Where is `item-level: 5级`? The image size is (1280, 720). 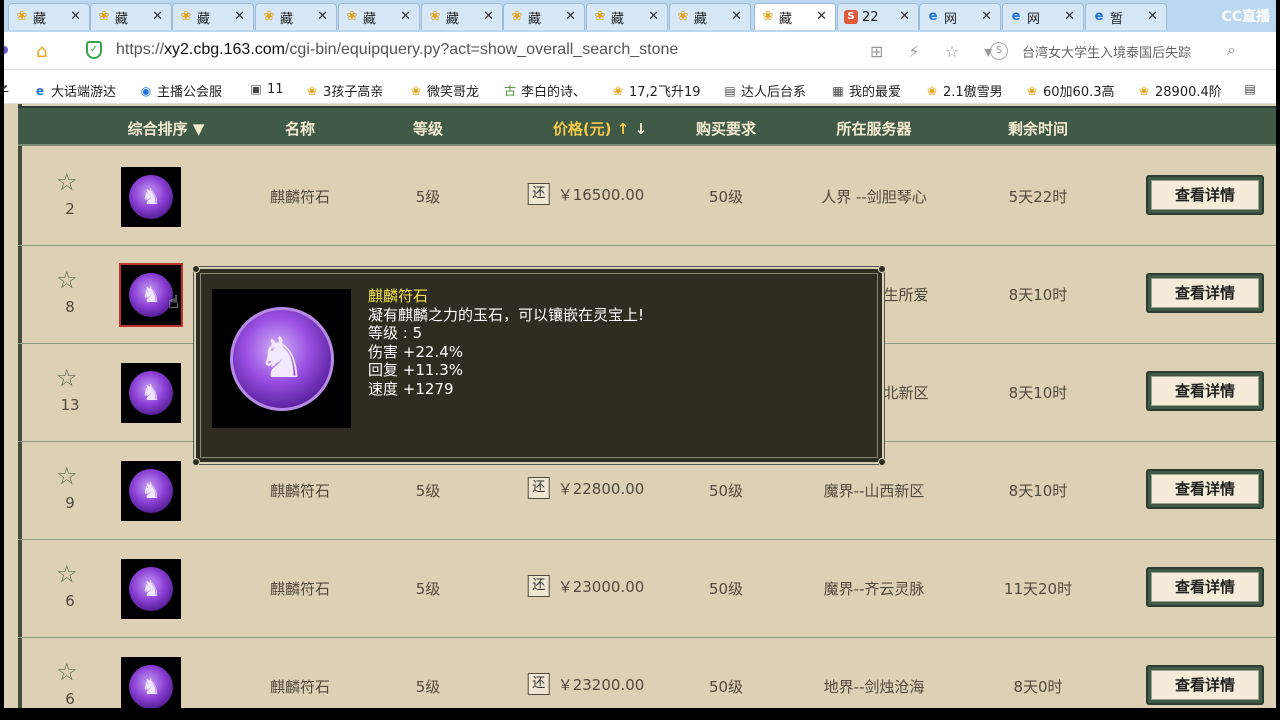
item-level: 5级 is located at coordinates (428, 491).